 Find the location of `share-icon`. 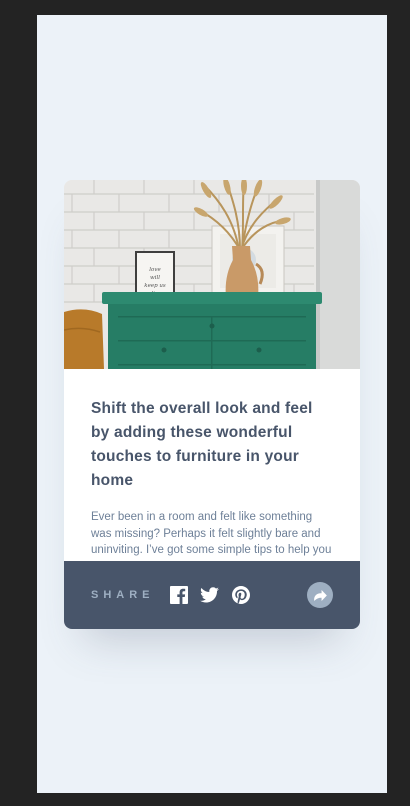

share-icon is located at coordinates (320, 595).